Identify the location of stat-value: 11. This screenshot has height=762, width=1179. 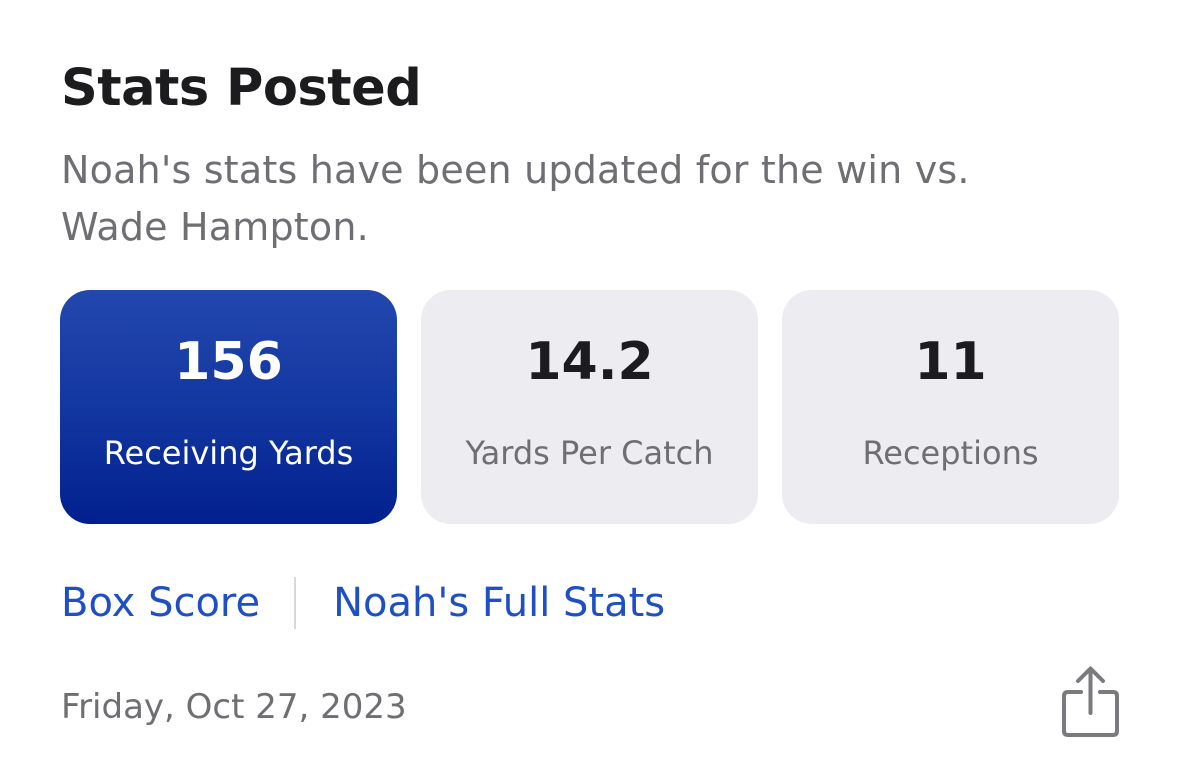
(950, 362).